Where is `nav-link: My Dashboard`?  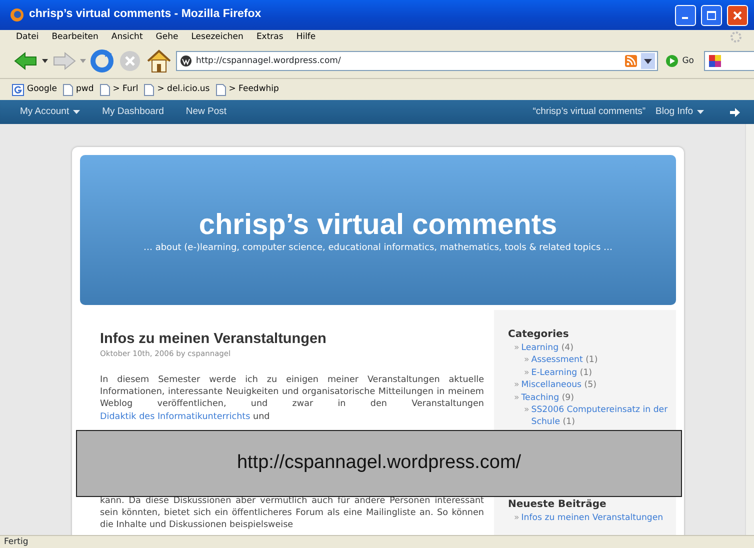
nav-link: My Dashboard is located at coordinates (133, 112).